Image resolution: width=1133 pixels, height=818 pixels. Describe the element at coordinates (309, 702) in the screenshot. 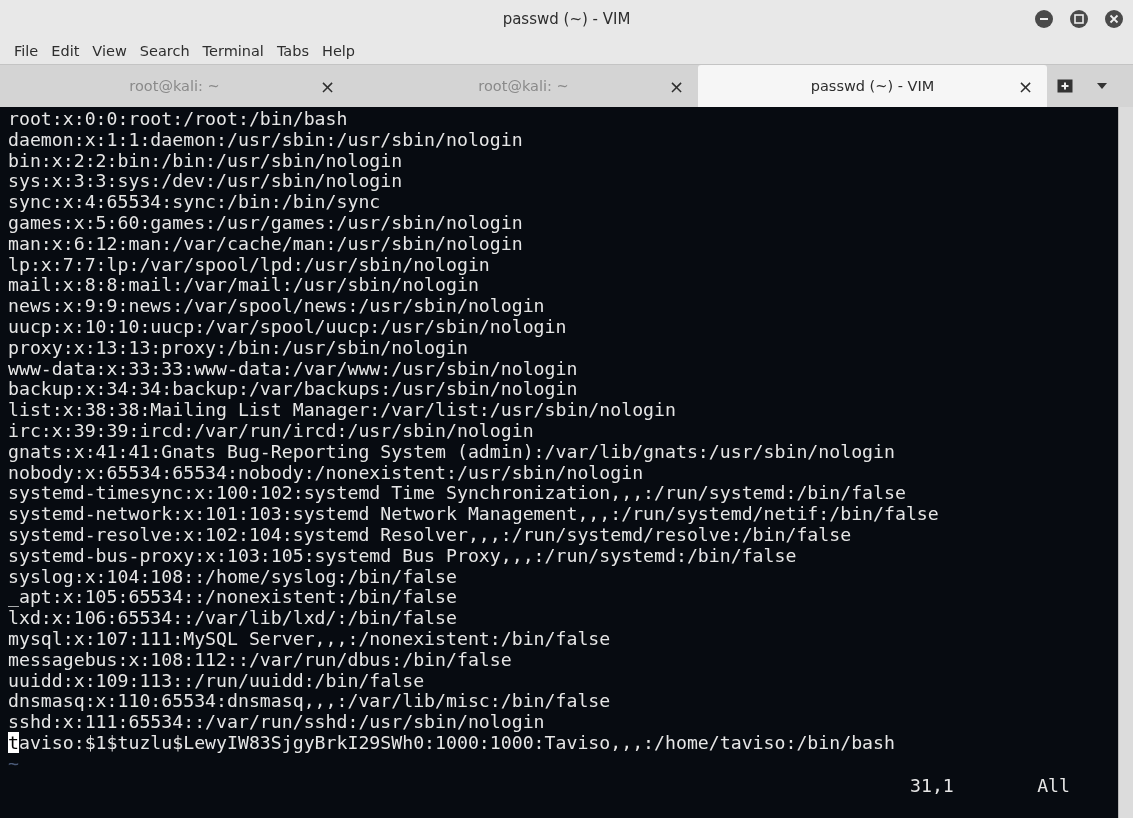

I see `text-line: dnsmasq:x:110:65534:dnsmasq,,,:/var/lib/misc:/bin/false` at that location.